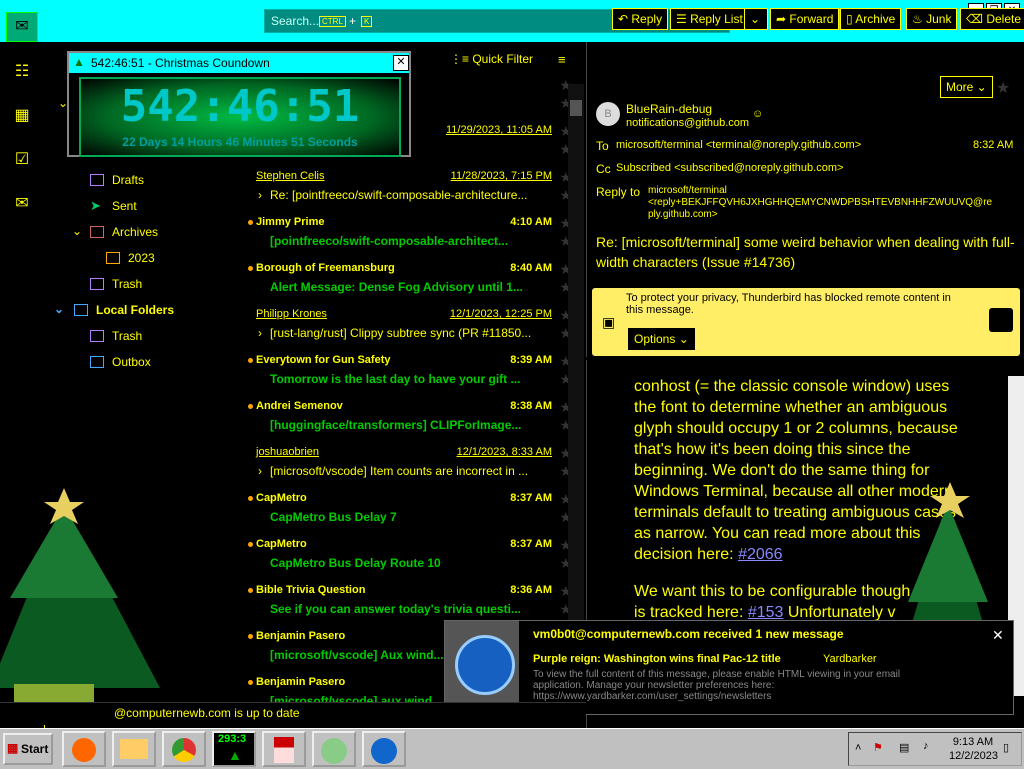 Image resolution: width=1024 pixels, height=769 pixels. Describe the element at coordinates (687, 190) in the screenshot. I see `reply-to-line1: microsoft/terminal` at that location.